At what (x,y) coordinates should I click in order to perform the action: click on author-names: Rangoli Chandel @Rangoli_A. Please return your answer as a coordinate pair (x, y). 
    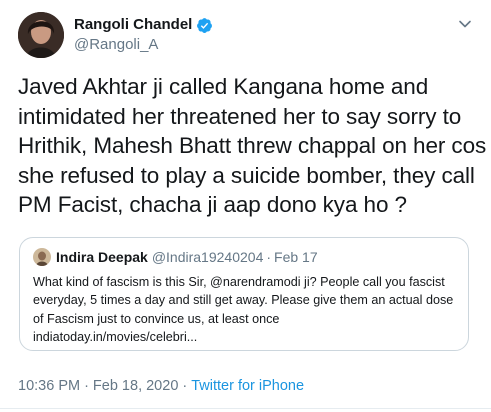
    Looking at the image, I should click on (274, 33).